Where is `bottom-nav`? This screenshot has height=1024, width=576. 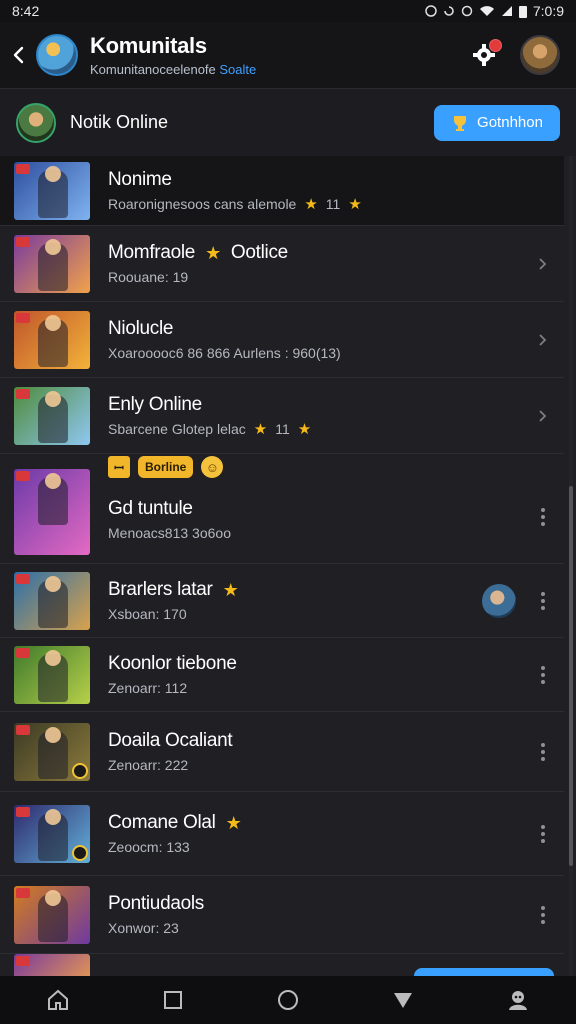 bottom-nav is located at coordinates (288, 1000).